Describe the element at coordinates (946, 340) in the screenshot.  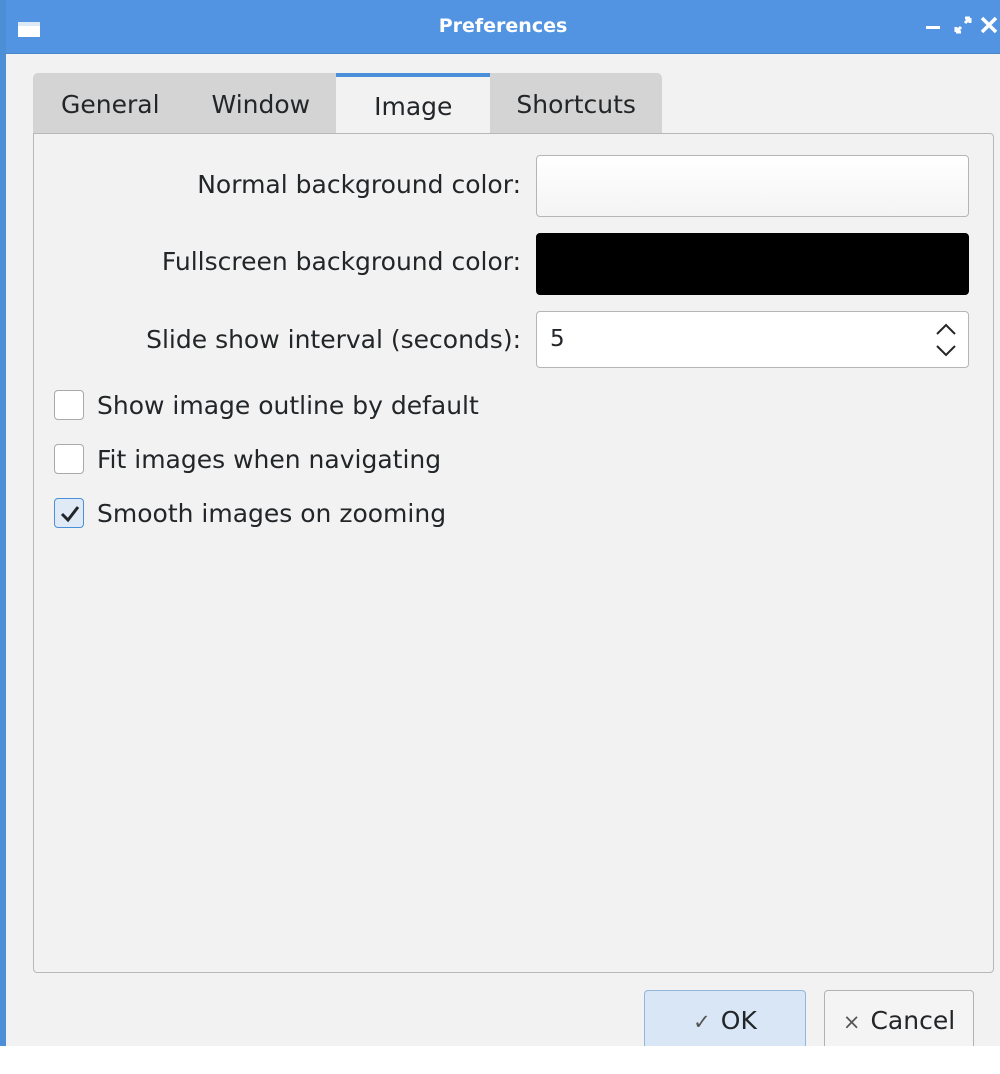
I see `spin-up-down-icon` at that location.